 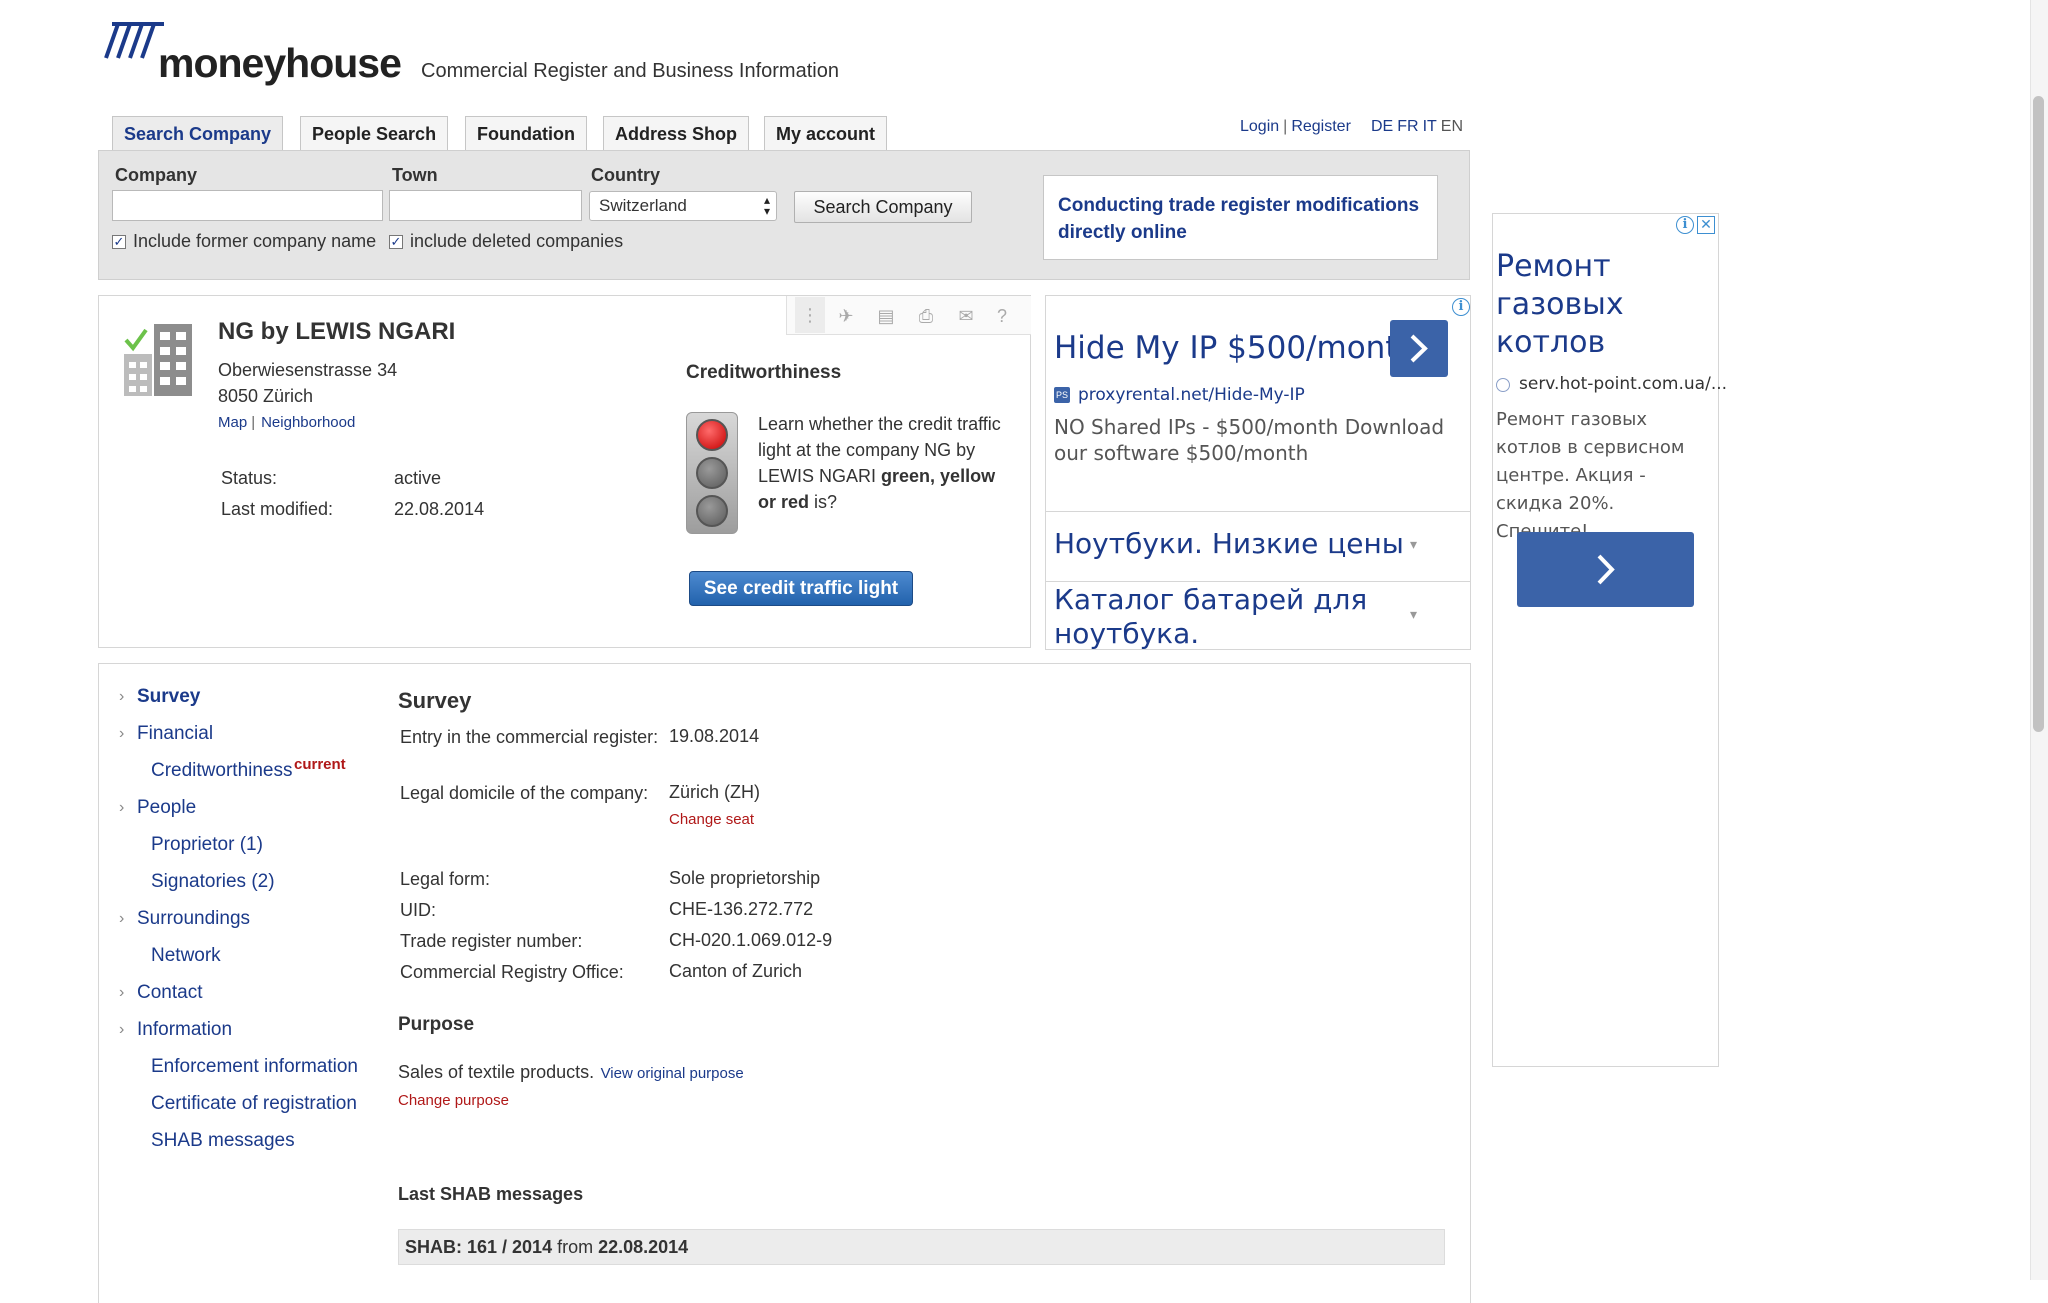 What do you see at coordinates (801, 588) in the screenshot?
I see `see-credit-traffic-light-button: See credit traffic light` at bounding box center [801, 588].